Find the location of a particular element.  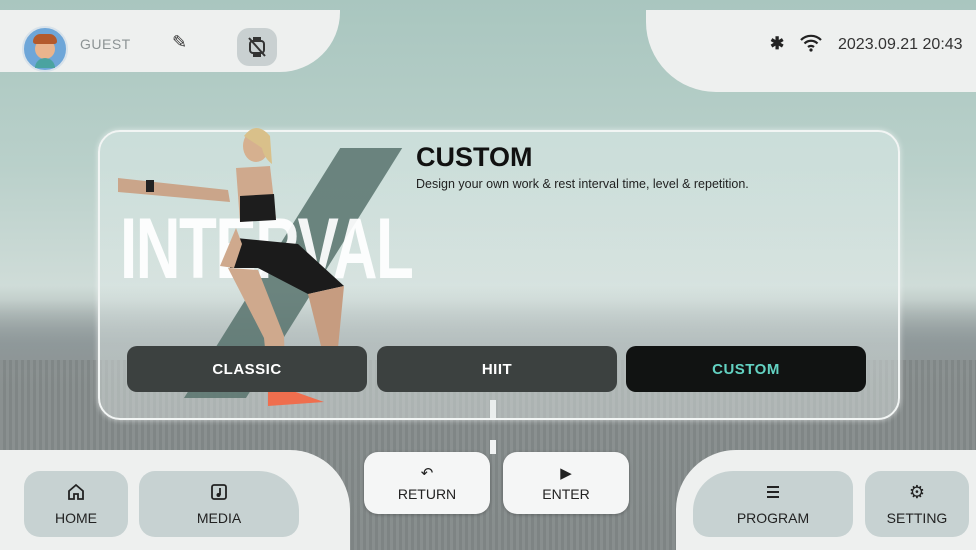

watch-off-button is located at coordinates (257, 47).